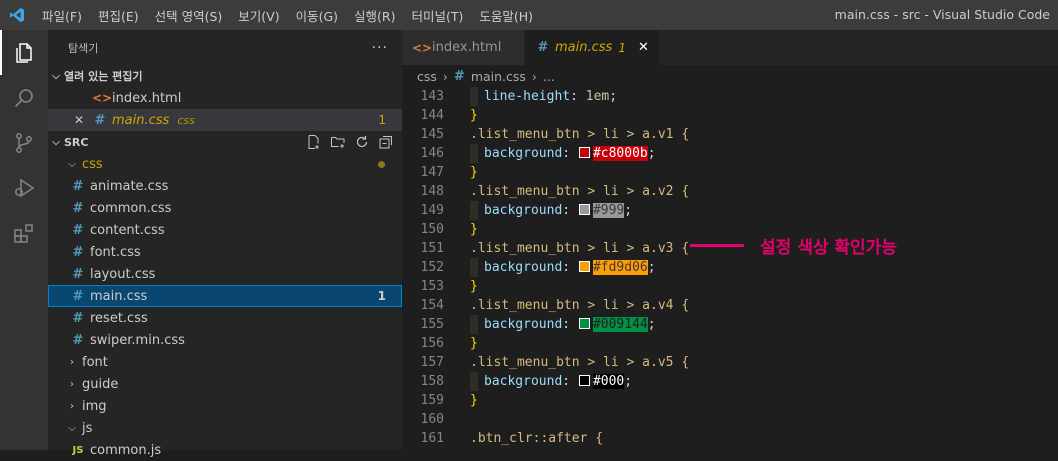  Describe the element at coordinates (432, 191) in the screenshot. I see `line-number: 148` at that location.